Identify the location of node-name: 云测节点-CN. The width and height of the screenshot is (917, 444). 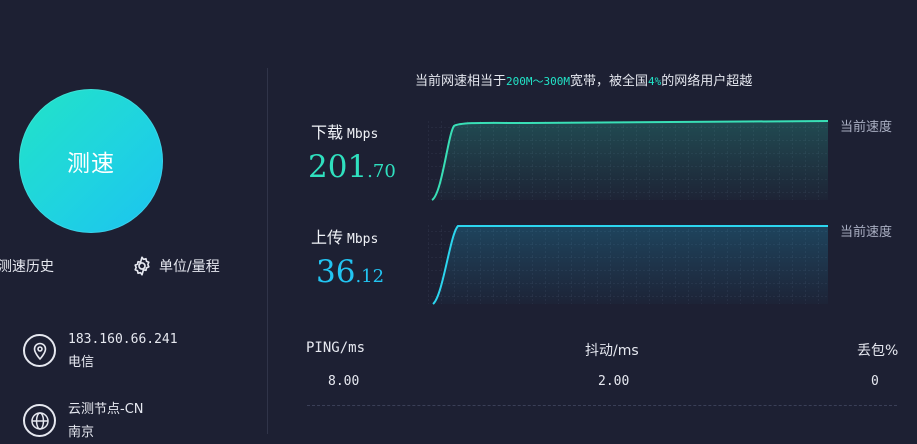
(106, 409).